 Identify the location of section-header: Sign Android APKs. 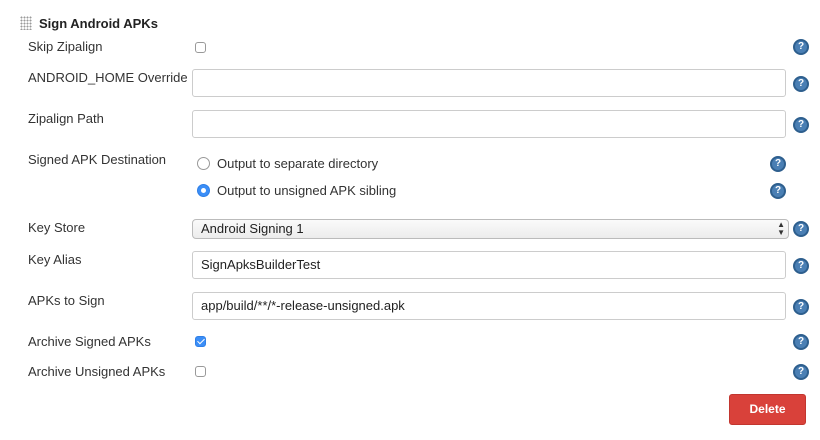
(89, 23).